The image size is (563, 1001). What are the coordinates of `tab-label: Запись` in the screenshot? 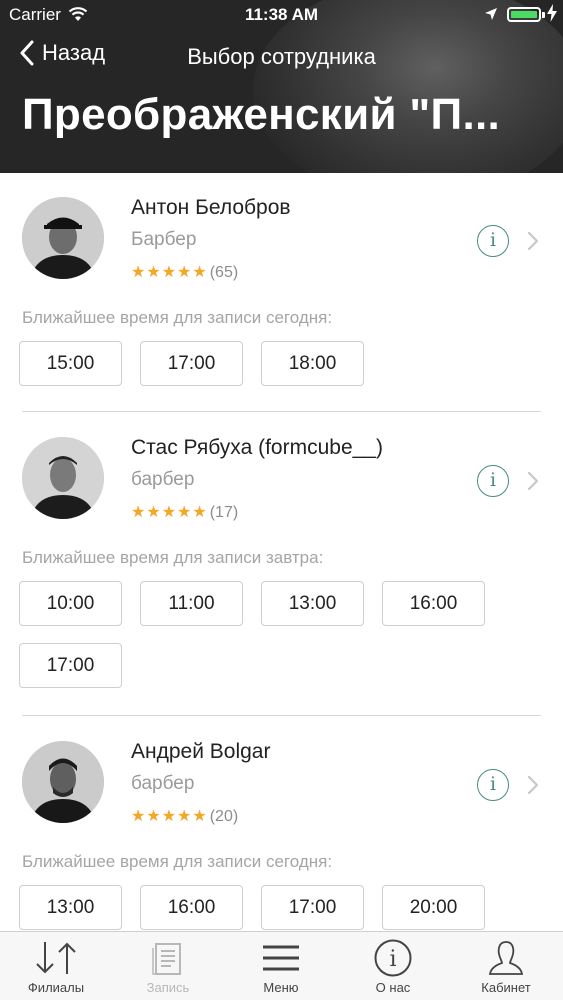 It's located at (168, 987).